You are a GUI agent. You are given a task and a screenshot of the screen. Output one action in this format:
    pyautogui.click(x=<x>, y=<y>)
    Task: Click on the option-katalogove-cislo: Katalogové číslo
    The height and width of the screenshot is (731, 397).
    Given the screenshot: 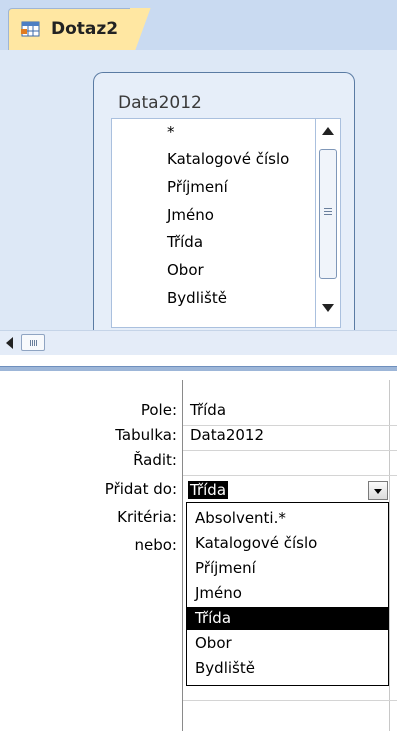 What is the action you would take?
    pyautogui.click(x=287, y=543)
    